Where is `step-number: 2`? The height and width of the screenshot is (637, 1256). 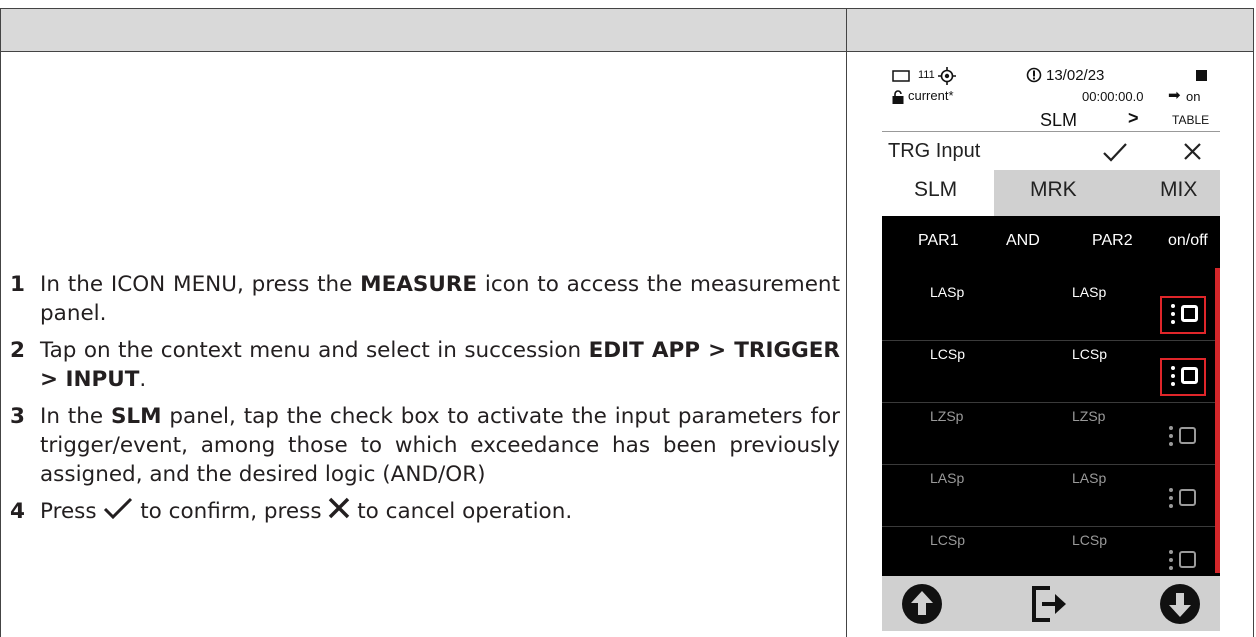 step-number: 2 is located at coordinates (17, 350).